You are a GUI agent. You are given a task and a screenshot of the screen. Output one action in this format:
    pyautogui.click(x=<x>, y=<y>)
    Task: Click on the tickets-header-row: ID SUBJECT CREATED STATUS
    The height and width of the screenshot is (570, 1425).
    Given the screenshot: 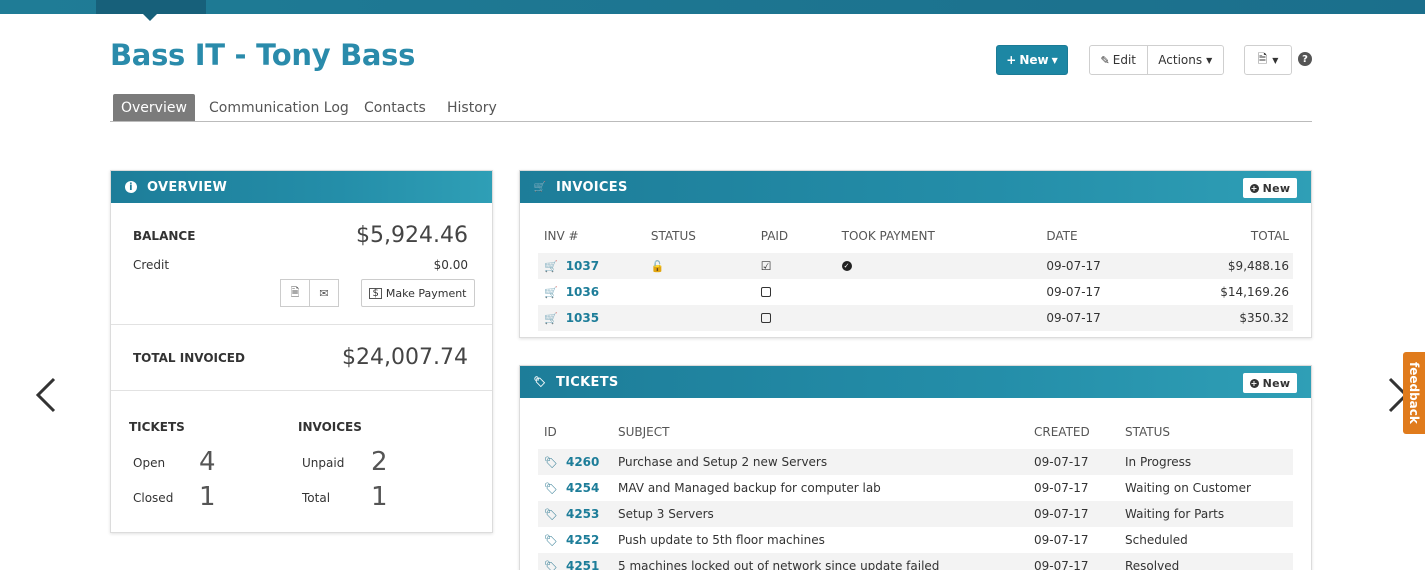 What is the action you would take?
    pyautogui.click(x=915, y=432)
    